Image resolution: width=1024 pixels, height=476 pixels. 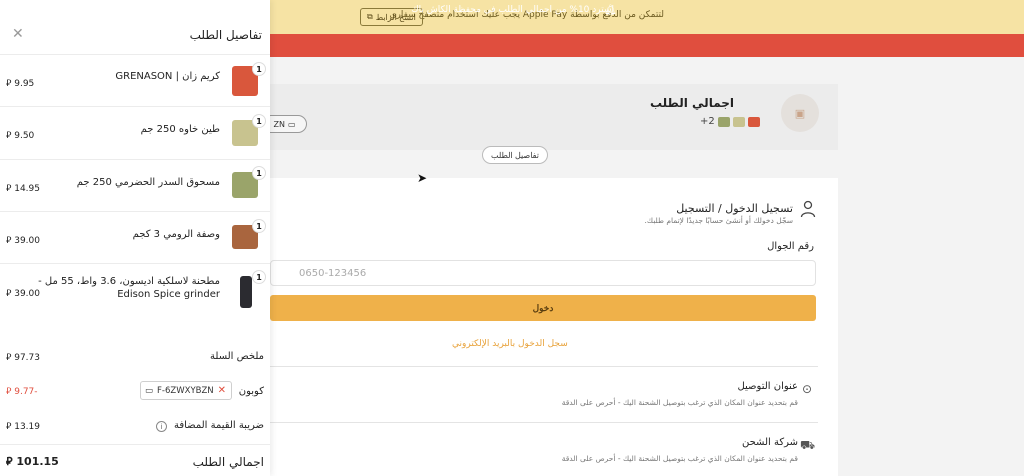 I want to click on delivery-address-title: عنوان التوصيل, so click(x=767, y=386).